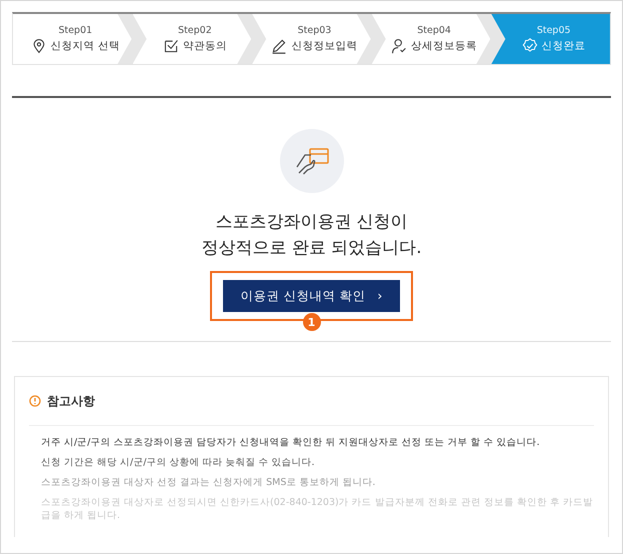 This screenshot has height=554, width=623. What do you see at coordinates (204, 45) in the screenshot?
I see `step-label: 약관동의` at bounding box center [204, 45].